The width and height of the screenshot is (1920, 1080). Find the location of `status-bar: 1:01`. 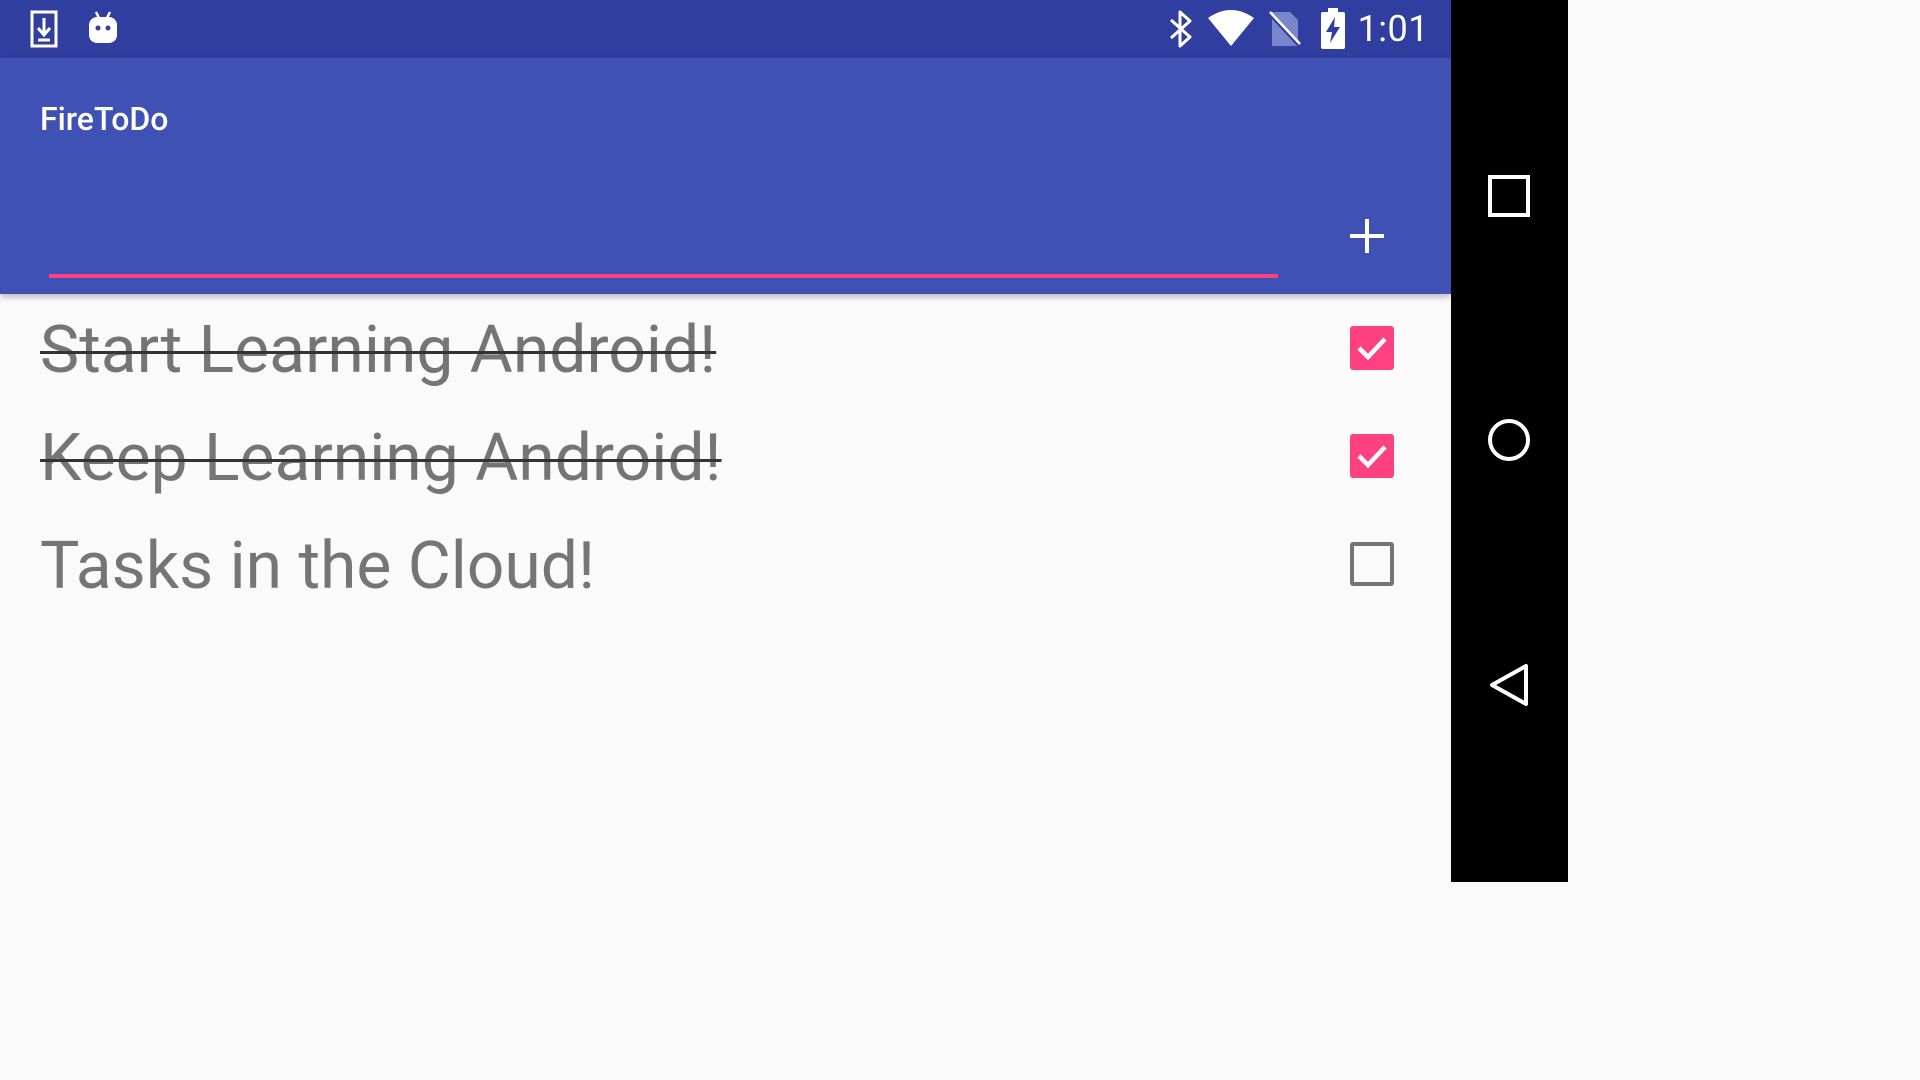

status-bar: 1:01 is located at coordinates (725, 29).